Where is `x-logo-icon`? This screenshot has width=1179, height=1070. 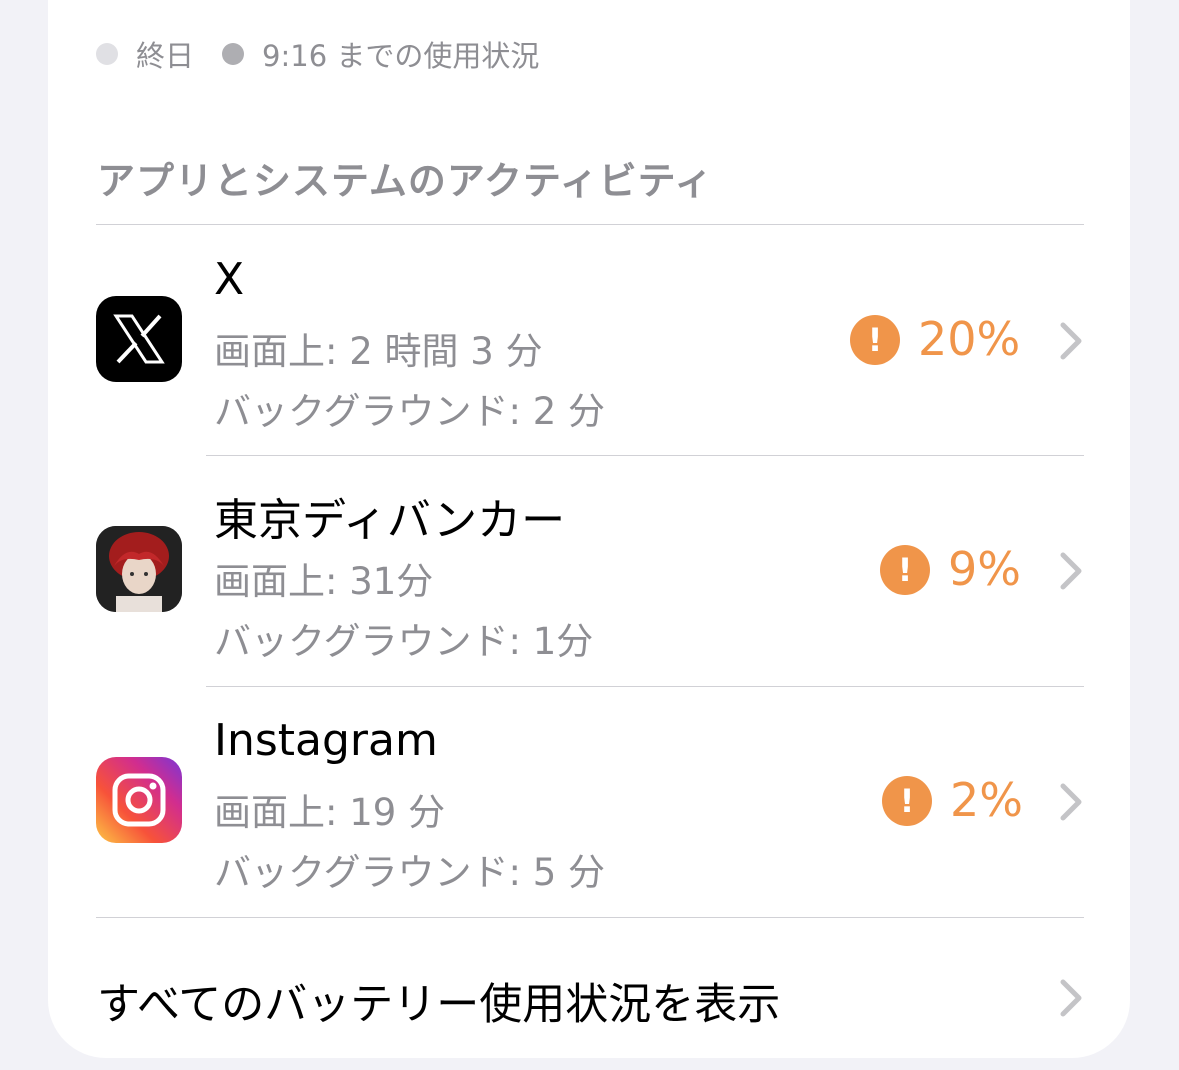
x-logo-icon is located at coordinates (139, 339).